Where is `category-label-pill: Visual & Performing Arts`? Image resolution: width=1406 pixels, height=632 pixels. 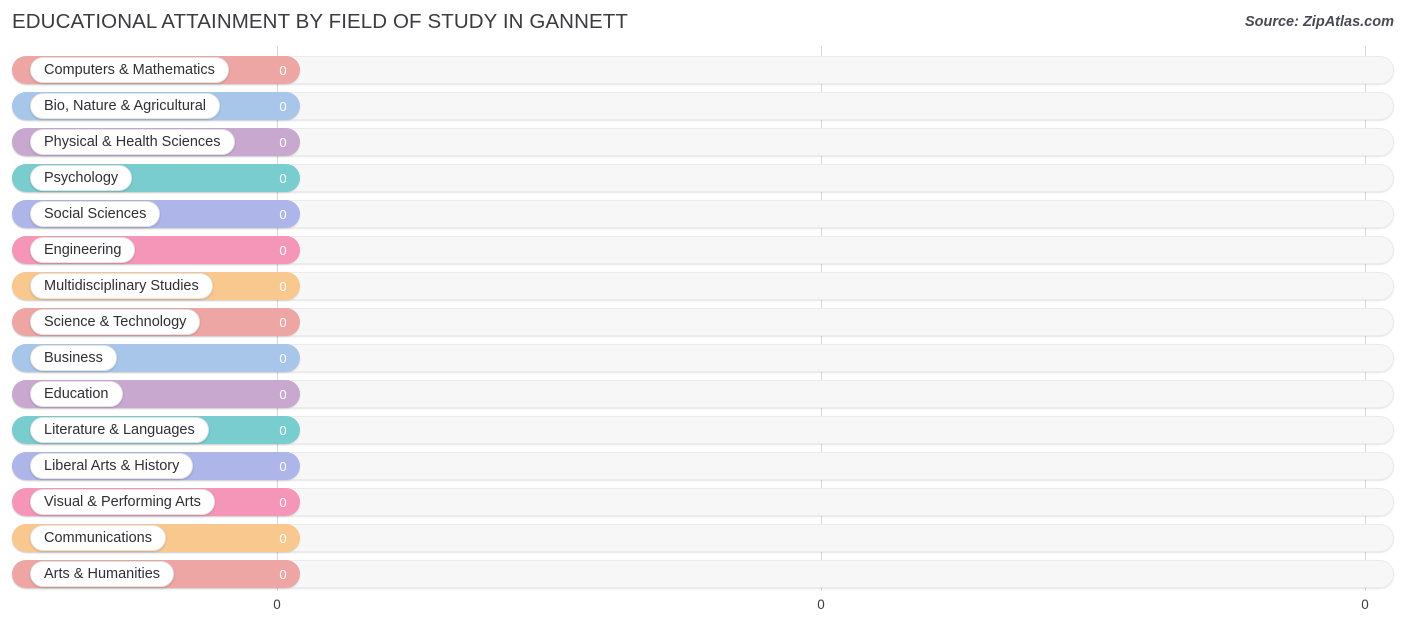
category-label-pill: Visual & Performing Arts is located at coordinates (122, 502).